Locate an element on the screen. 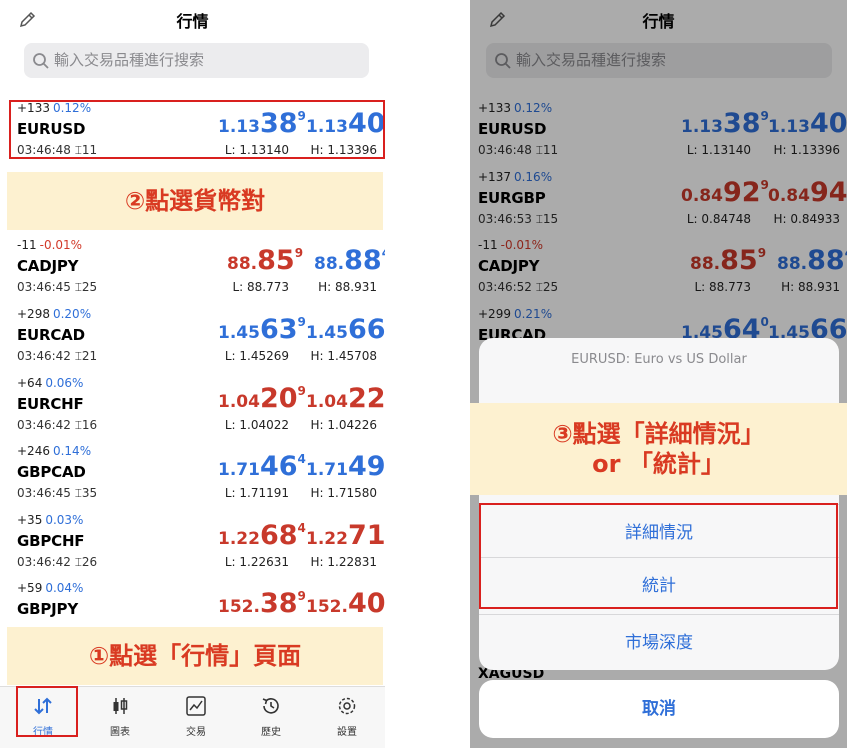 This screenshot has width=847, height=748. quote-change: -11 -0.01% is located at coordinates (50, 245).